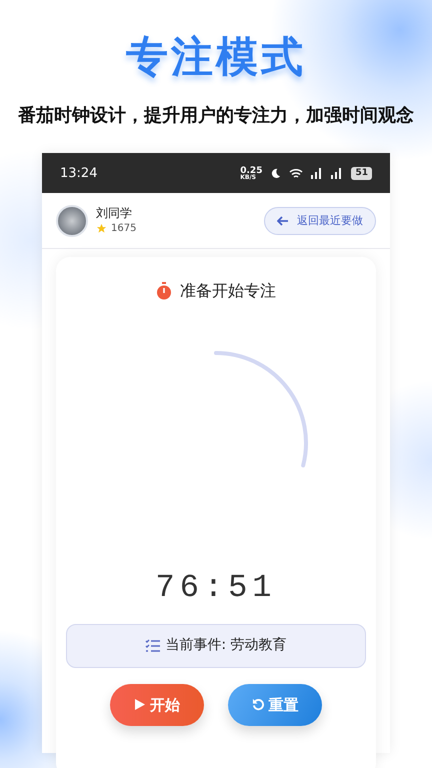 This screenshot has height=768, width=432. What do you see at coordinates (361, 173) in the screenshot?
I see `battery-level: 51` at bounding box center [361, 173].